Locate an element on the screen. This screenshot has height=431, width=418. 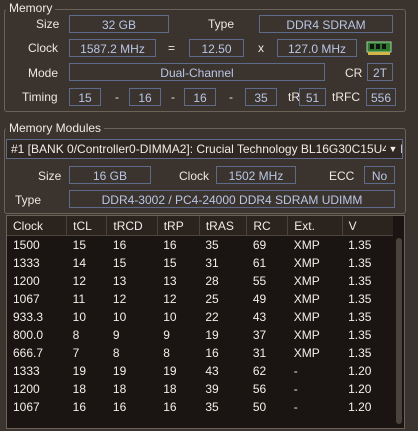
column-header-trp: tRP is located at coordinates (178, 226).